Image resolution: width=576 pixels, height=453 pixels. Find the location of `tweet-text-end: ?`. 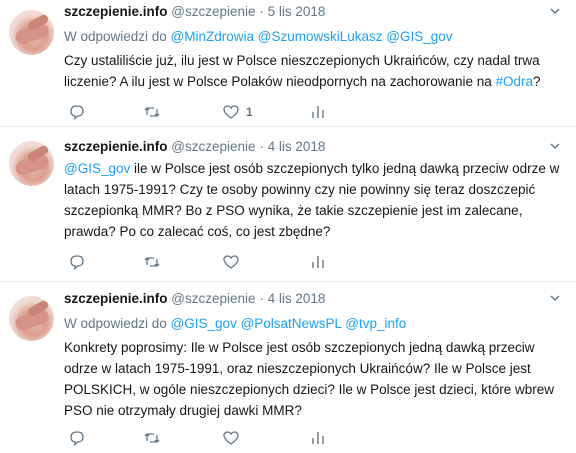

tweet-text-end: ? is located at coordinates (537, 81).